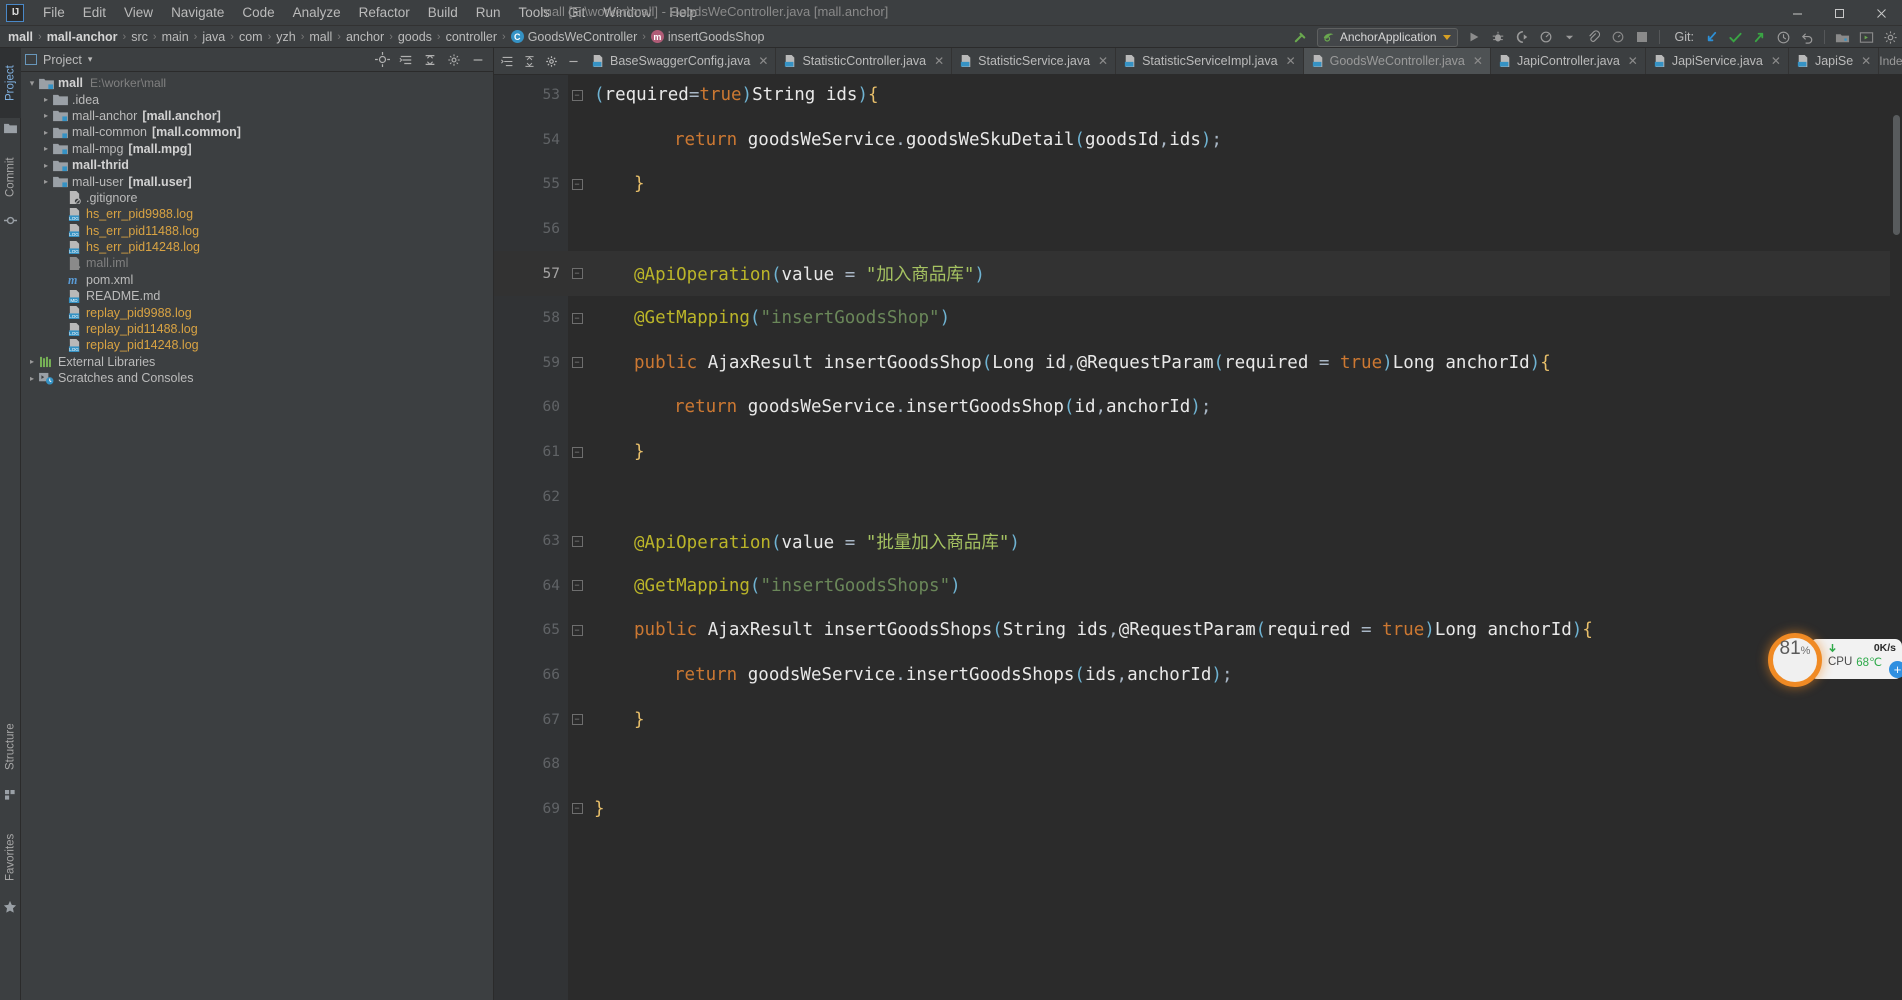 The height and width of the screenshot is (1000, 1902). Describe the element at coordinates (384, 12) in the screenshot. I see `menu-refactor: Refactor` at that location.